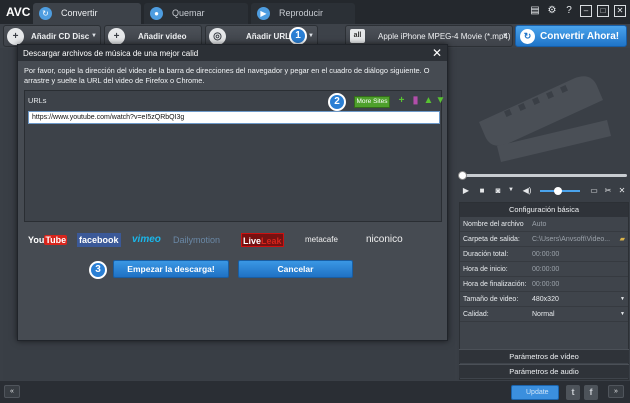  What do you see at coordinates (608, 190) in the screenshot?
I see `scissors-icon: ✂` at bounding box center [608, 190].